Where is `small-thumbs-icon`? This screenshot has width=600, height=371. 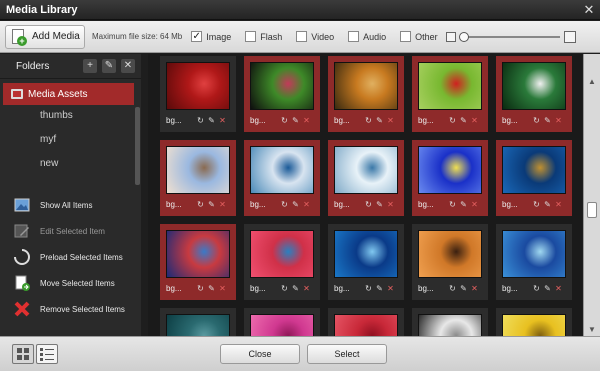
small-thumbs-icon is located at coordinates (450, 36).